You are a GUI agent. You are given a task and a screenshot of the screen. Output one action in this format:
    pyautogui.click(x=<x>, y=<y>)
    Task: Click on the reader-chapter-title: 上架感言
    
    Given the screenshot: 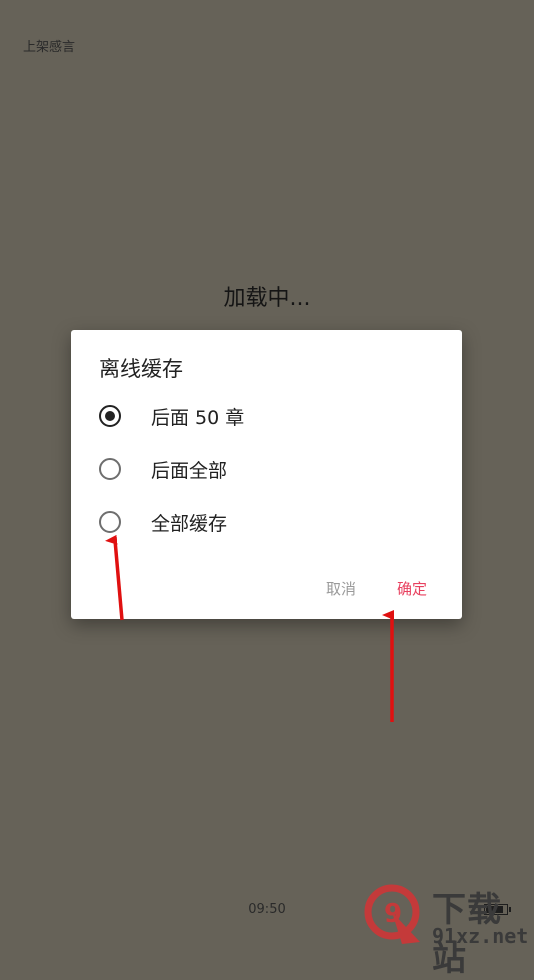 What is the action you would take?
    pyautogui.click(x=49, y=47)
    